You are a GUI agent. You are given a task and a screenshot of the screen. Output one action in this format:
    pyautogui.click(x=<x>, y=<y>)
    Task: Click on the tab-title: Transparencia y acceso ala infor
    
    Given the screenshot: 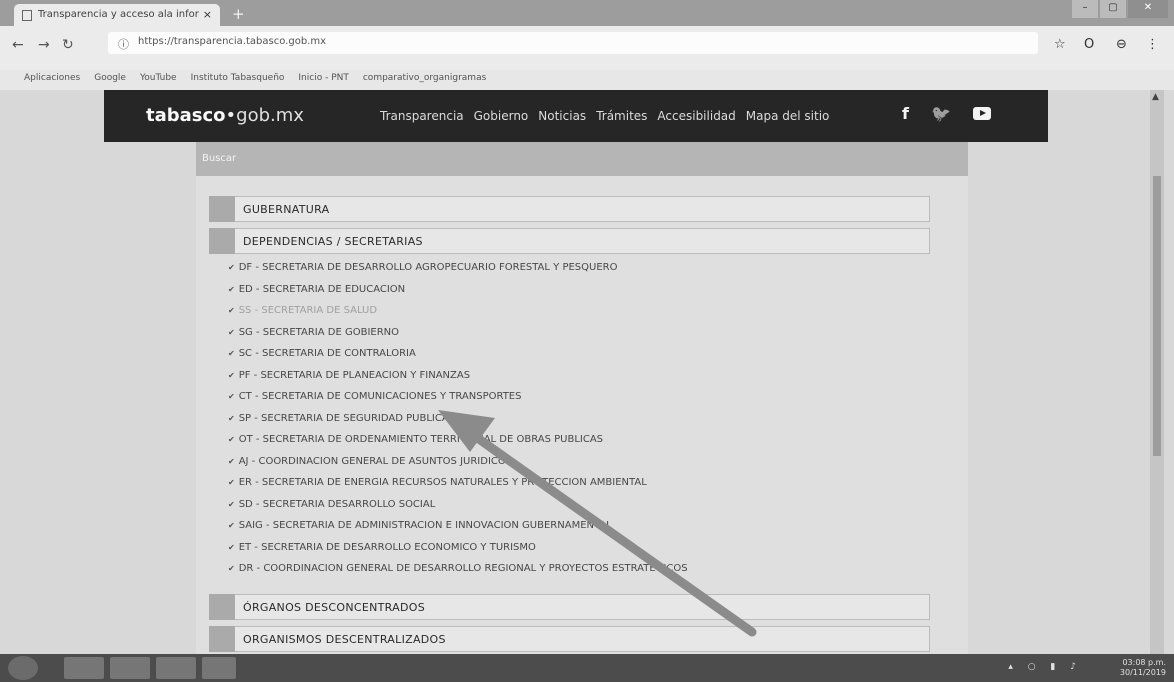 What is the action you would take?
    pyautogui.click(x=118, y=14)
    